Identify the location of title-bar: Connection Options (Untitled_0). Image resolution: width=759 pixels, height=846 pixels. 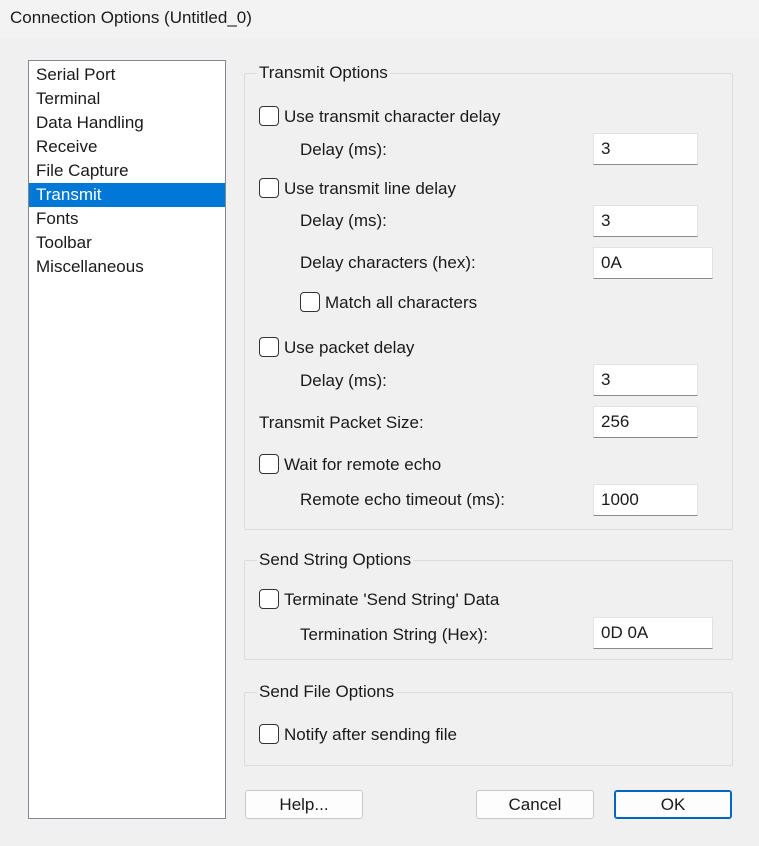
(379, 19).